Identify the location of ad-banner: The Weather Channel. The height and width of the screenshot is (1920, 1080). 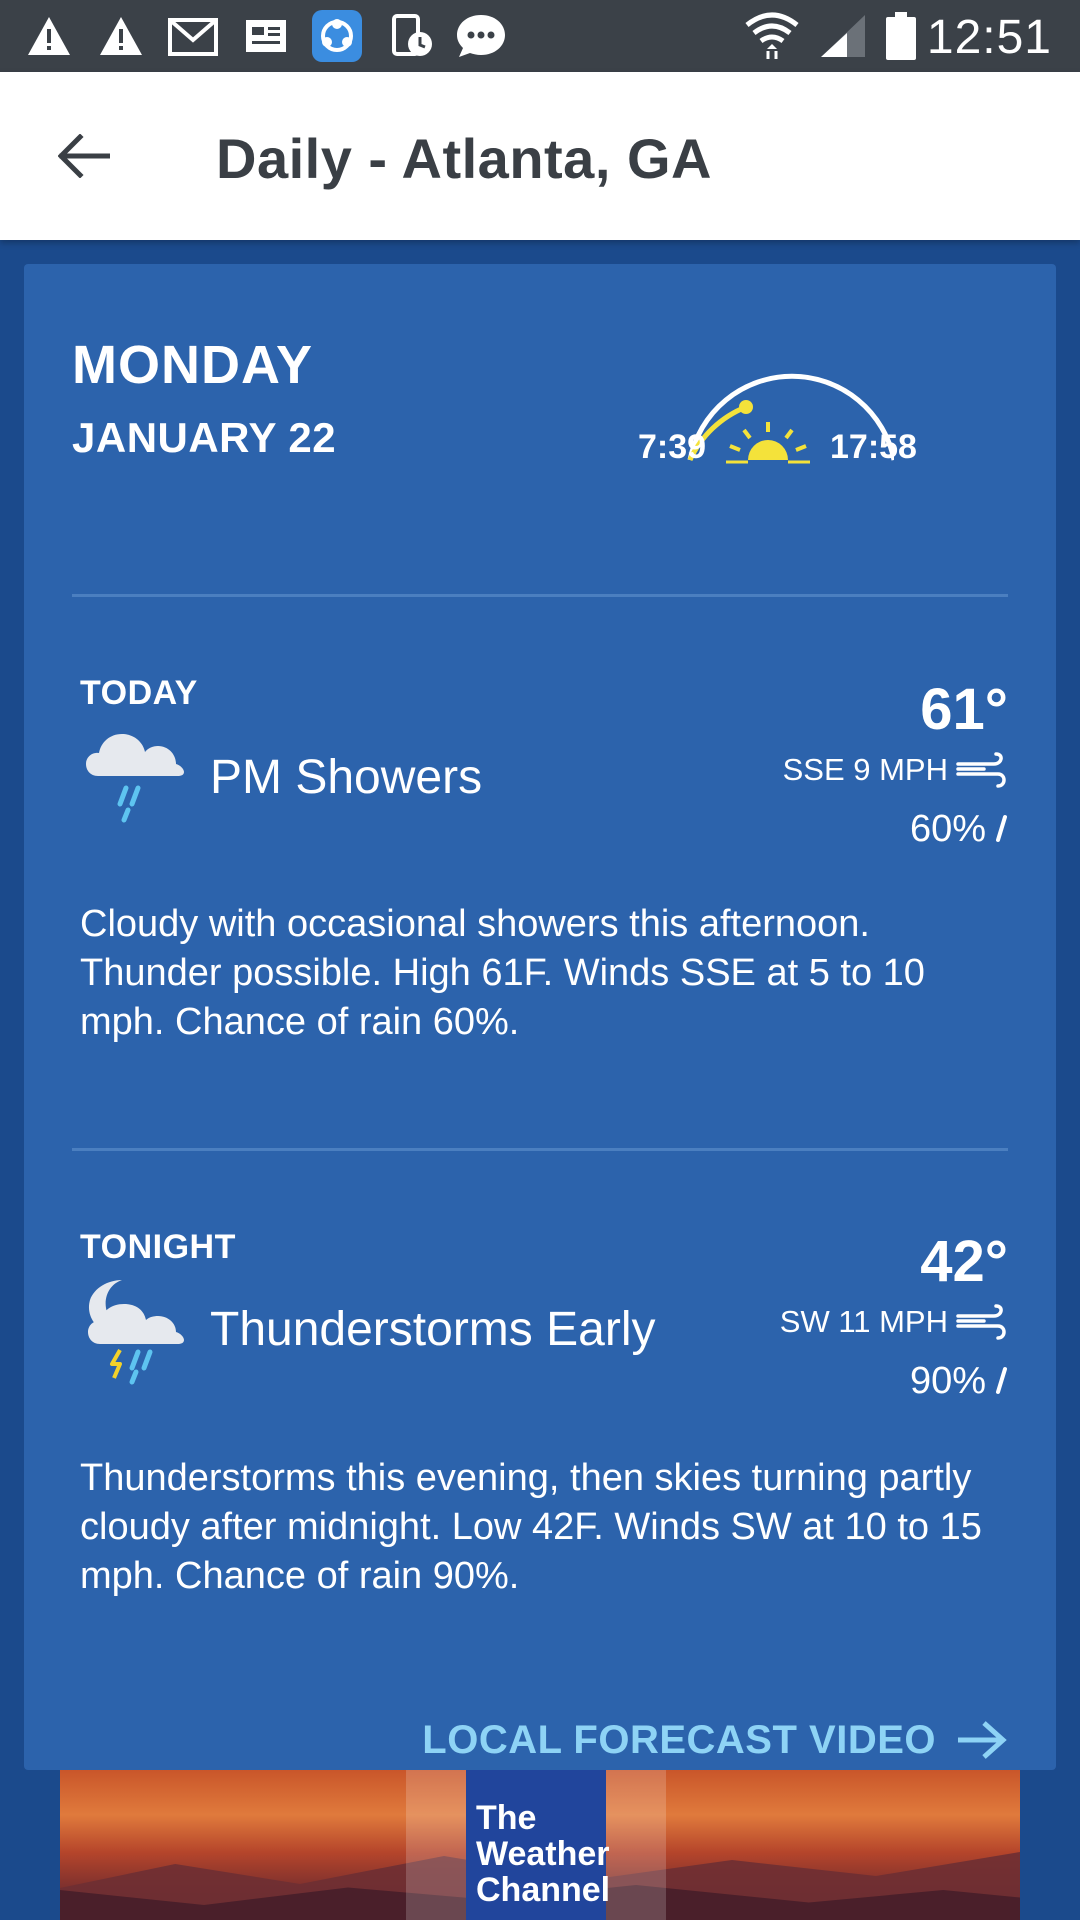
(540, 1845).